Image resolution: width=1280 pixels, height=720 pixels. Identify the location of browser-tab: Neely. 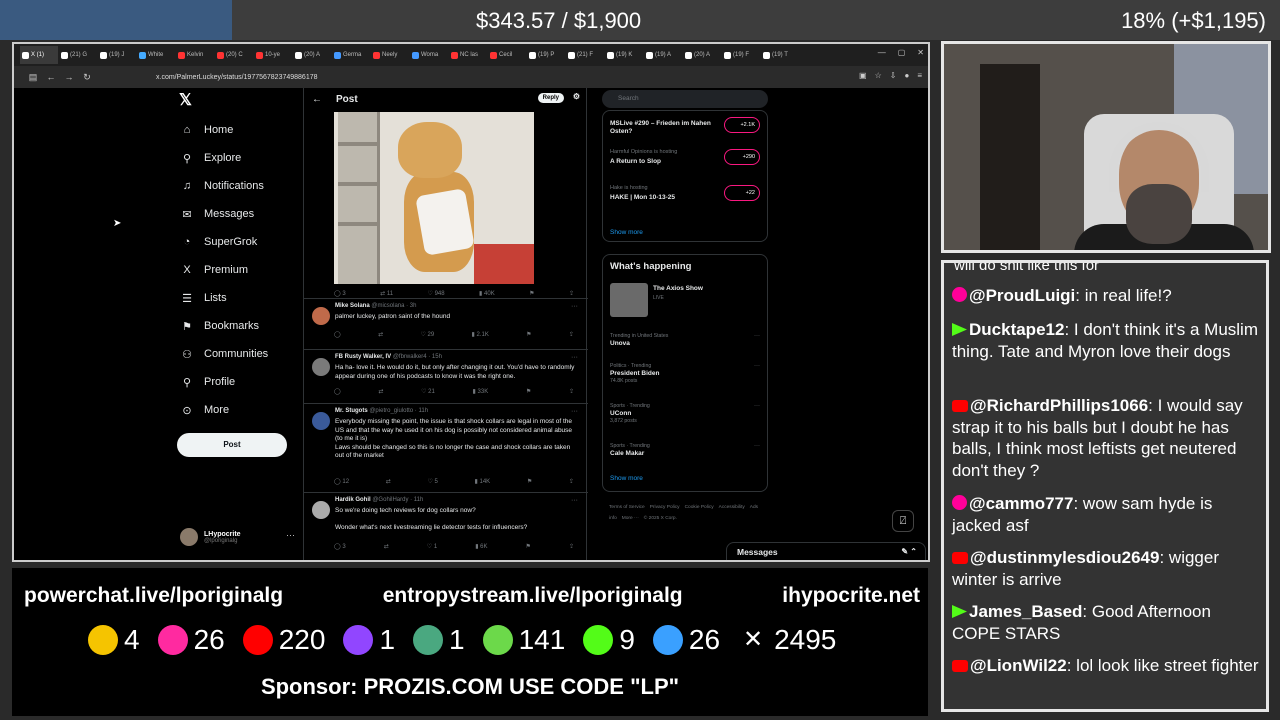
(390, 55).